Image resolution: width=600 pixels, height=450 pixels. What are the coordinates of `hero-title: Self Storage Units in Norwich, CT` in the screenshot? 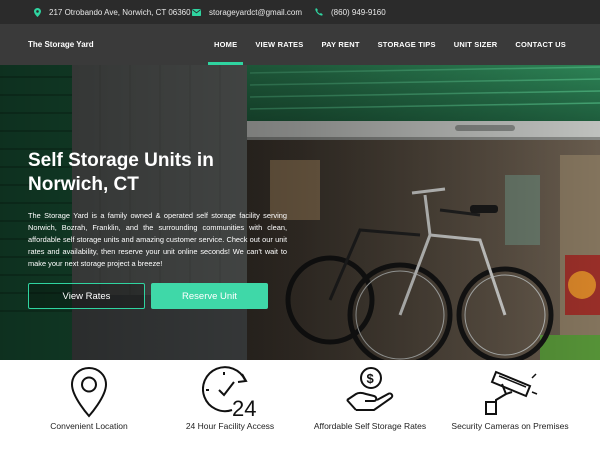 It's located at (121, 172).